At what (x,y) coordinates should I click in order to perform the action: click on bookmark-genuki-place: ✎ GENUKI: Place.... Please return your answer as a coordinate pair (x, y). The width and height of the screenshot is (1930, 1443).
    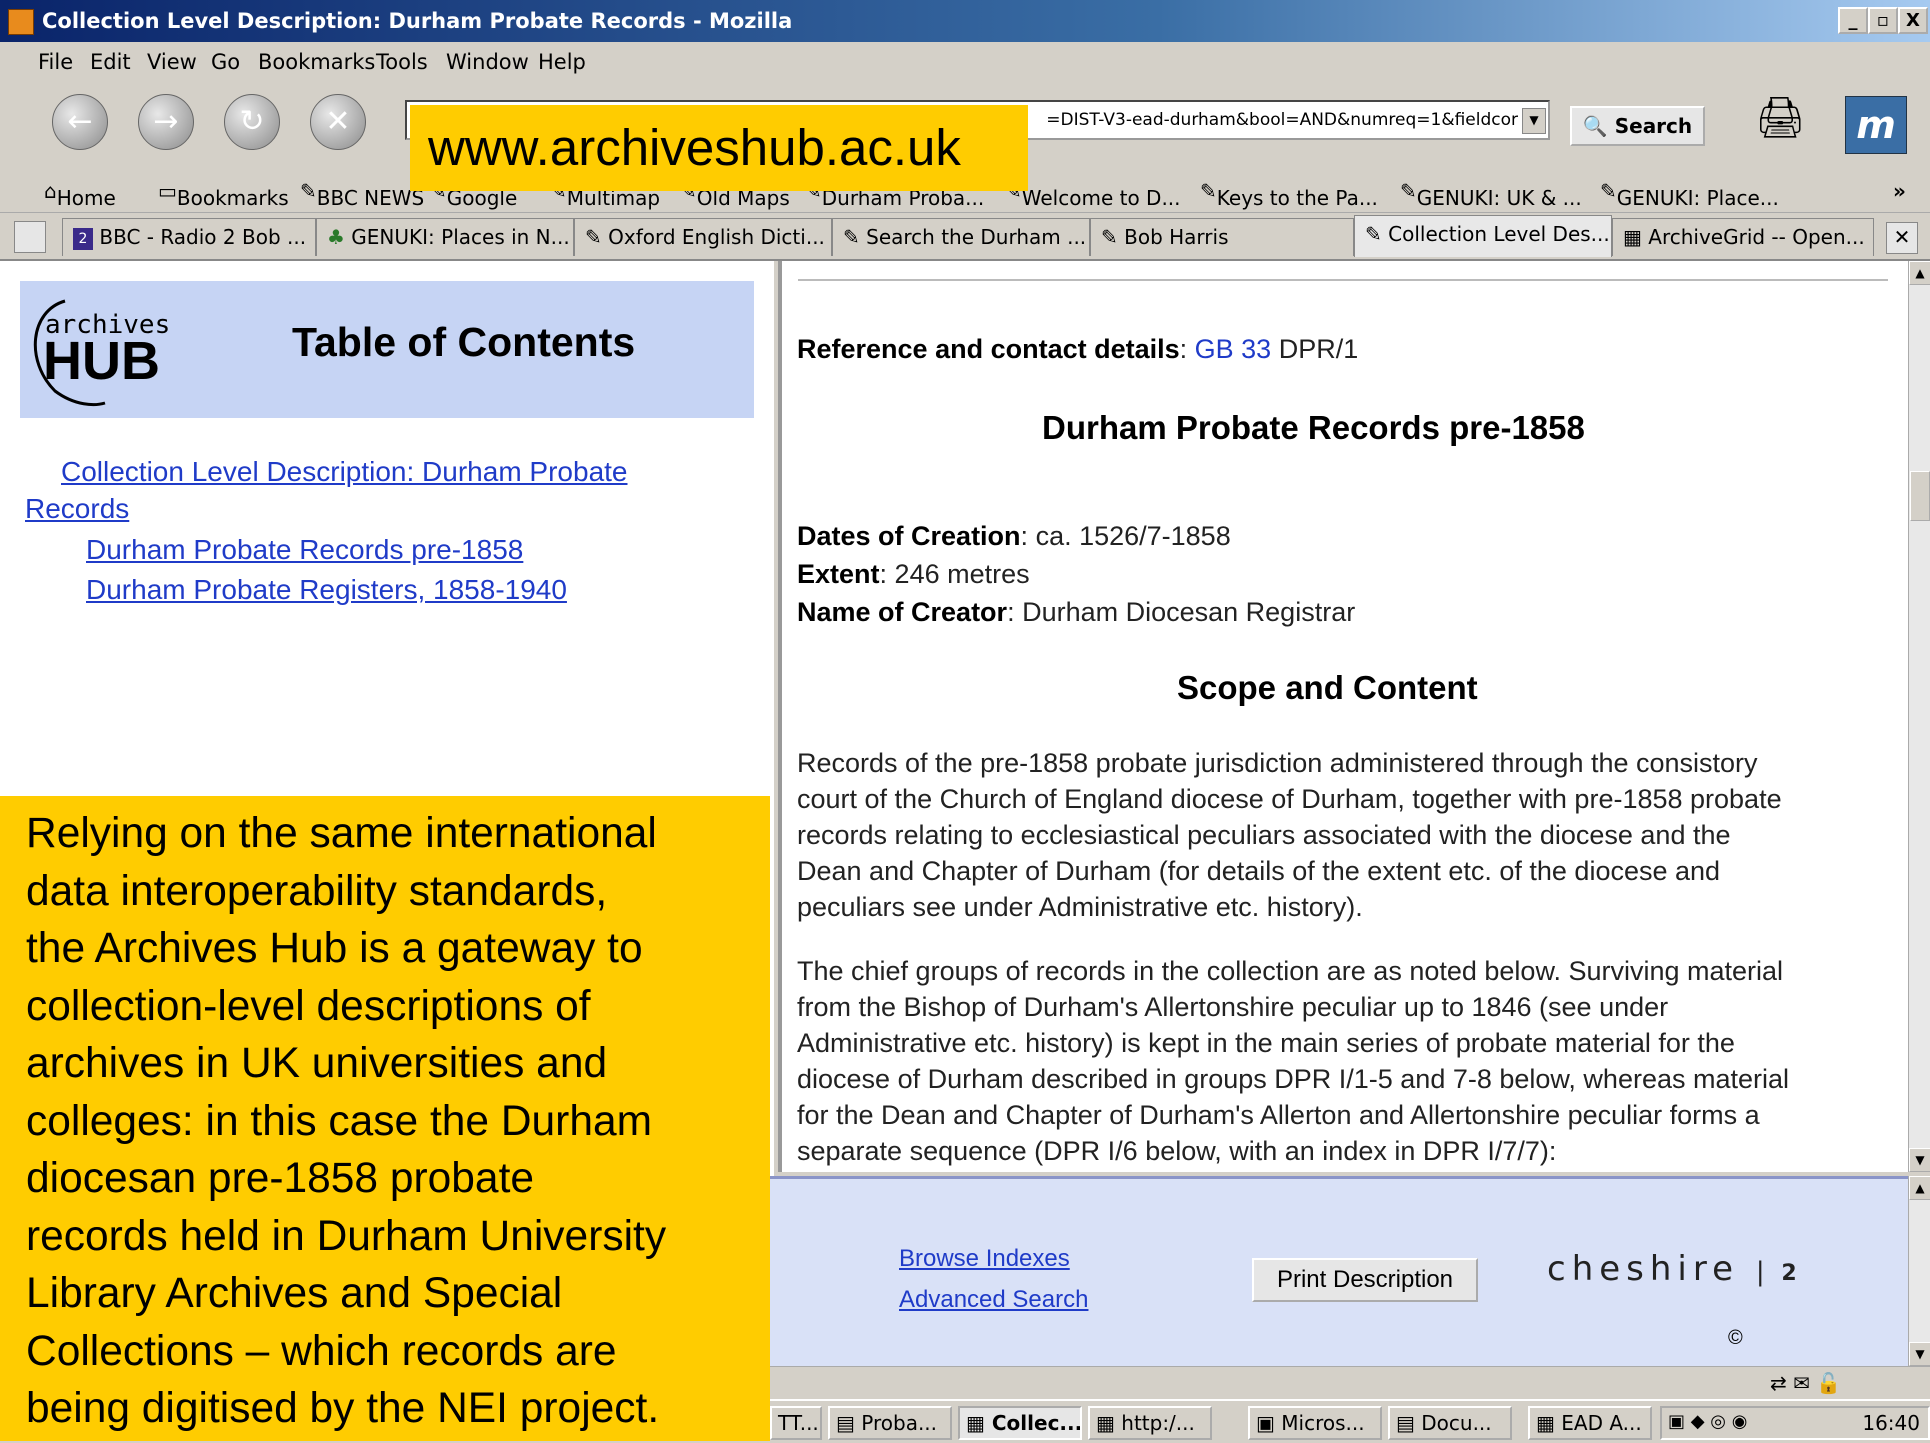
    Looking at the image, I should click on (1689, 194).